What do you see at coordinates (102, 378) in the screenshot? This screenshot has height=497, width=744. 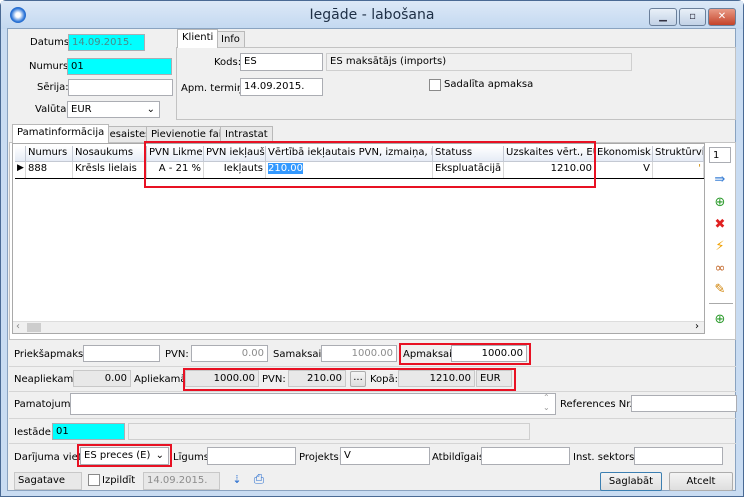 I see `neapliekama-field: 0.00` at bounding box center [102, 378].